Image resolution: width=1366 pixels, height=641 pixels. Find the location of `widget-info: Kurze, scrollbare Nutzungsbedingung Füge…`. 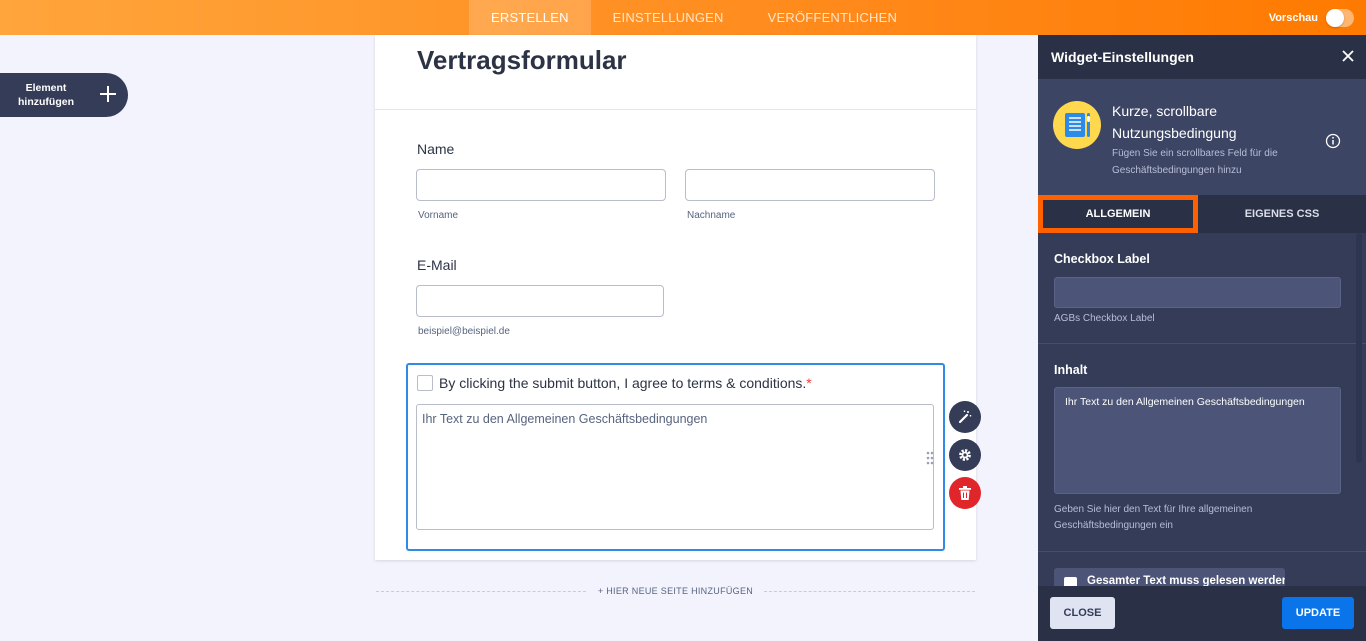

widget-info: Kurze, scrollbare Nutzungsbedingung Füge… is located at coordinates (1202, 137).